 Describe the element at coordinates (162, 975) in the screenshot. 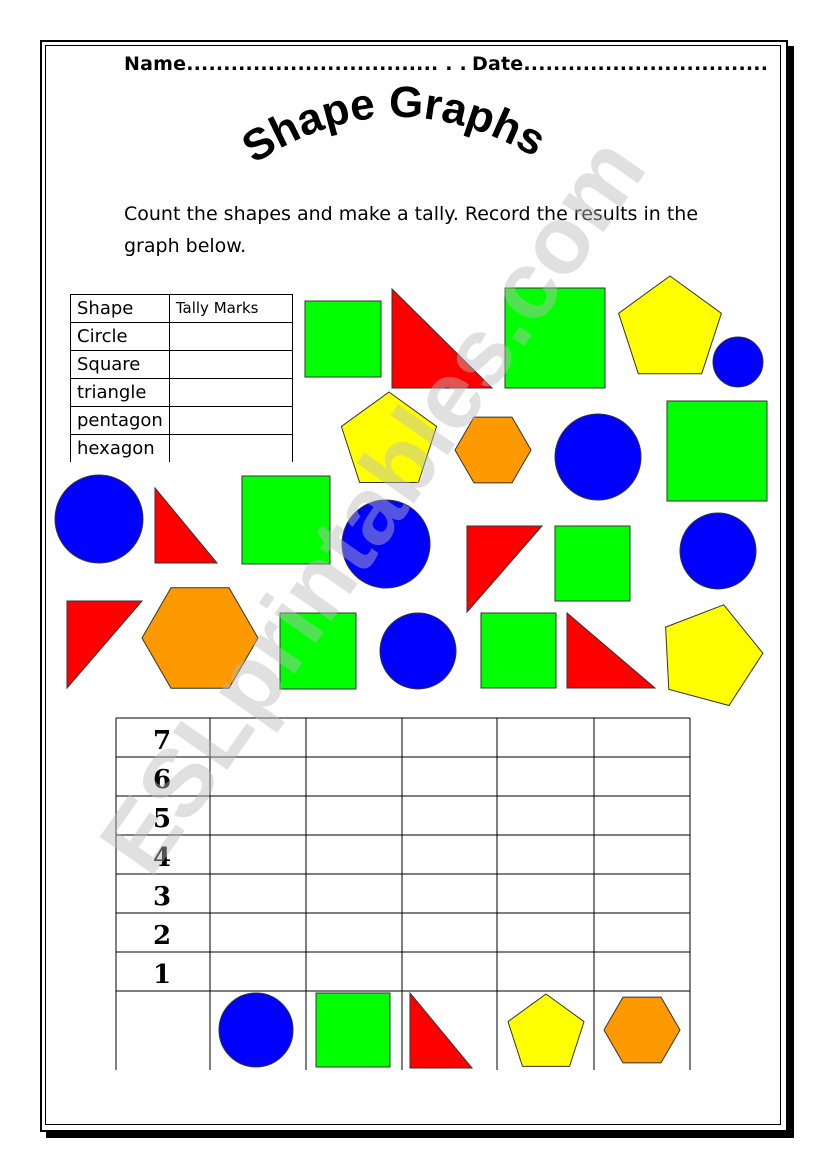

I see `y-label: 1` at that location.